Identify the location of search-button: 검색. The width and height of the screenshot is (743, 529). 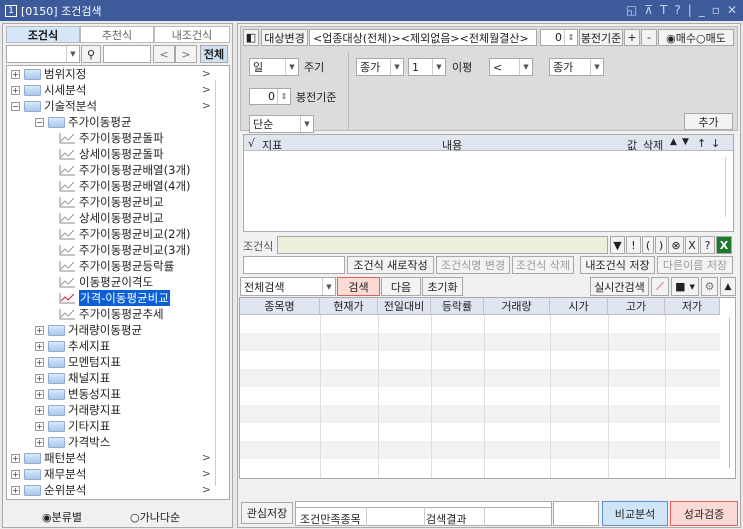
(358, 286).